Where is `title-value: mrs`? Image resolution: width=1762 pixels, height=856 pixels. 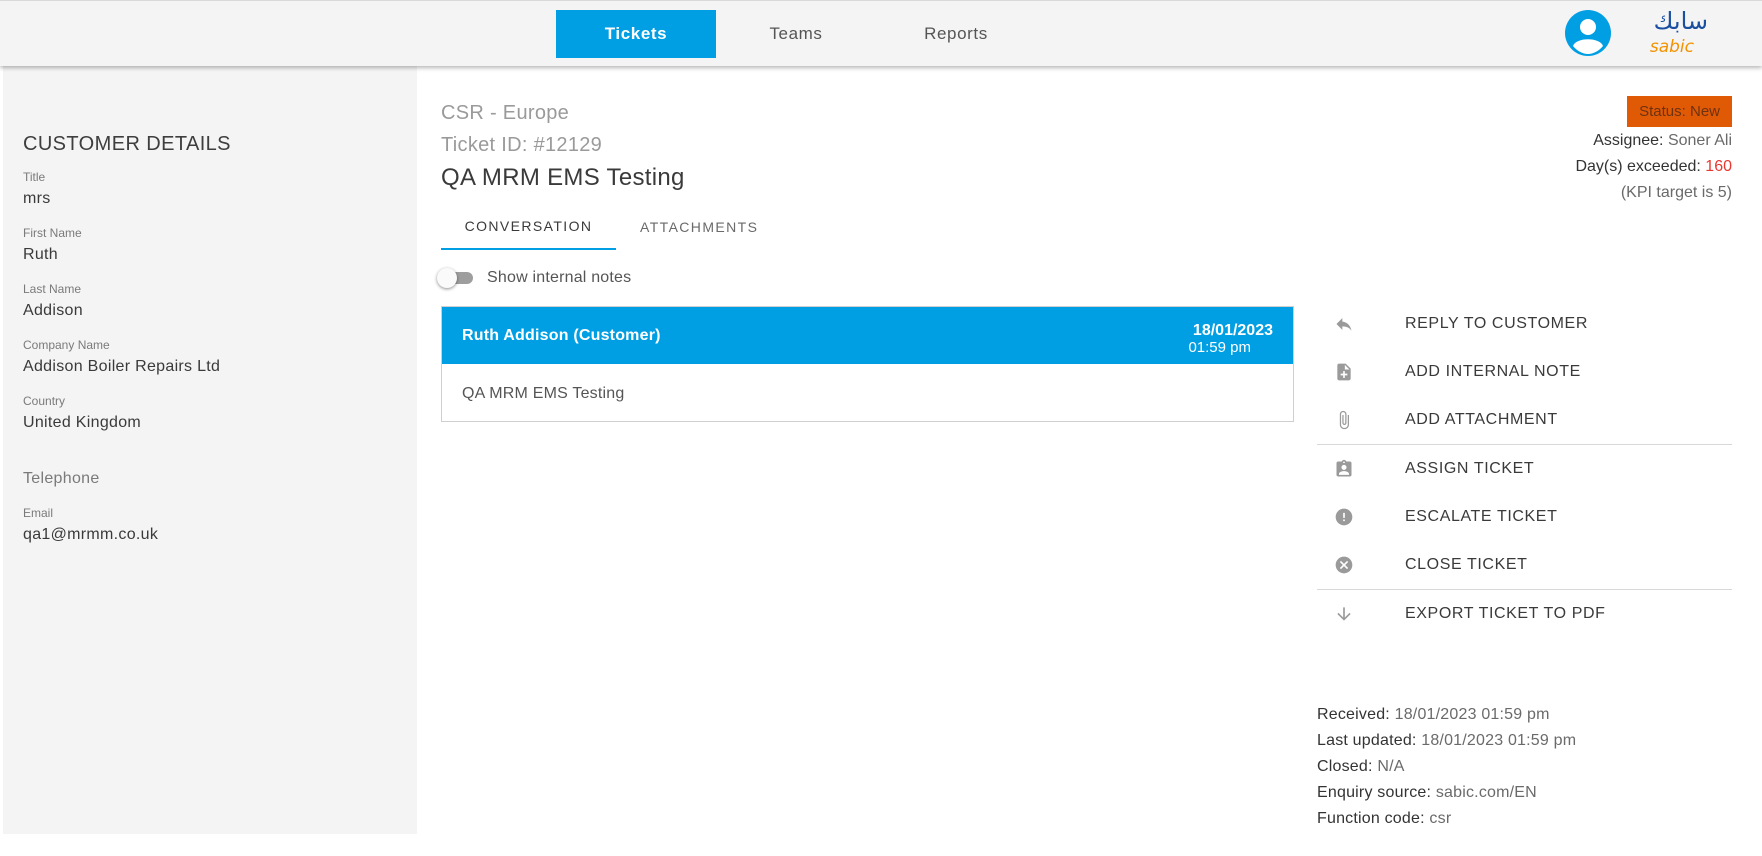 title-value: mrs is located at coordinates (37, 198).